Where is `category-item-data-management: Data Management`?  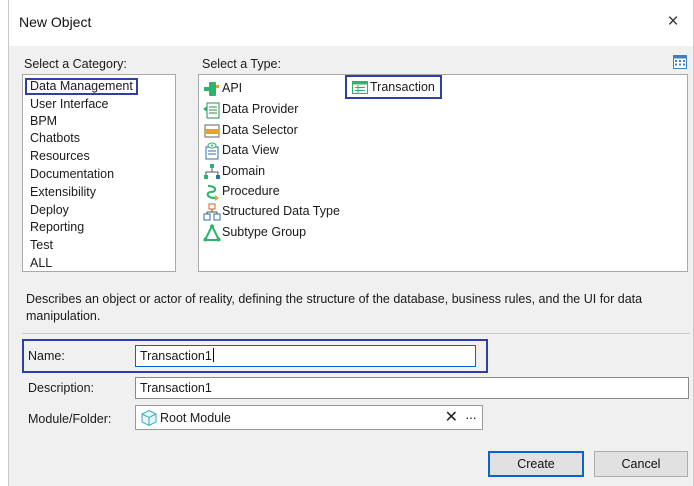 category-item-data-management: Data Management is located at coordinates (81, 86).